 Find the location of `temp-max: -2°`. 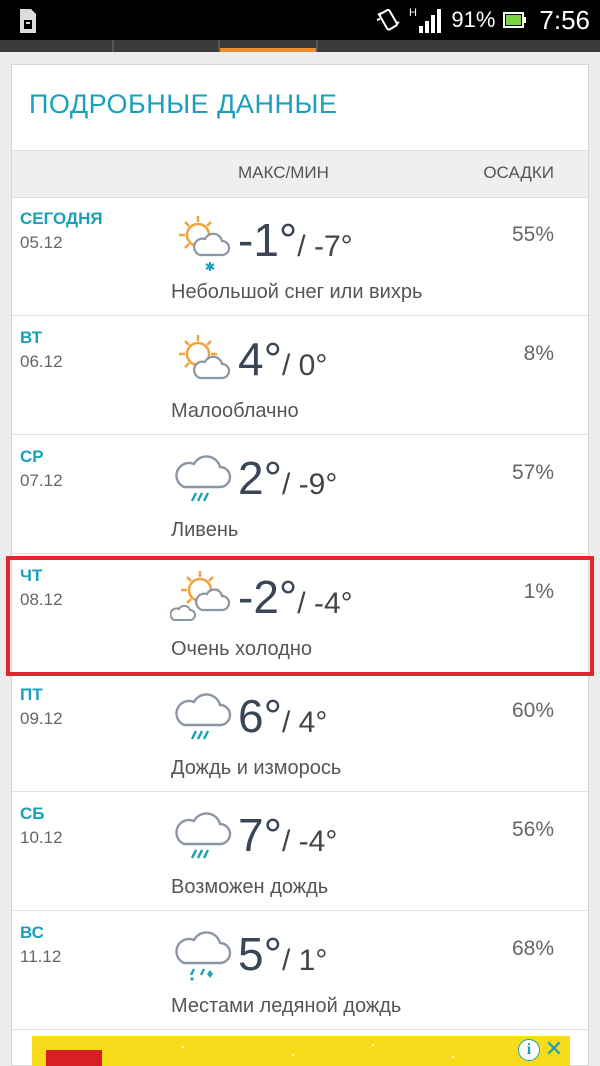

temp-max: -2° is located at coordinates (268, 597).